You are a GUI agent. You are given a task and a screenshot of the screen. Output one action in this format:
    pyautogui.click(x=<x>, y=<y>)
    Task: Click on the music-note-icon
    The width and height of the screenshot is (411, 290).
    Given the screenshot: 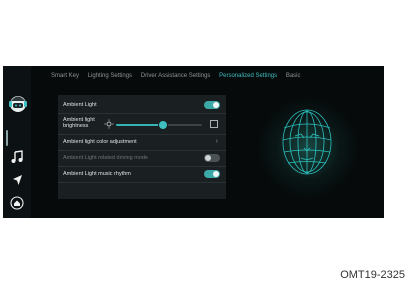 What is the action you would take?
    pyautogui.click(x=17, y=157)
    